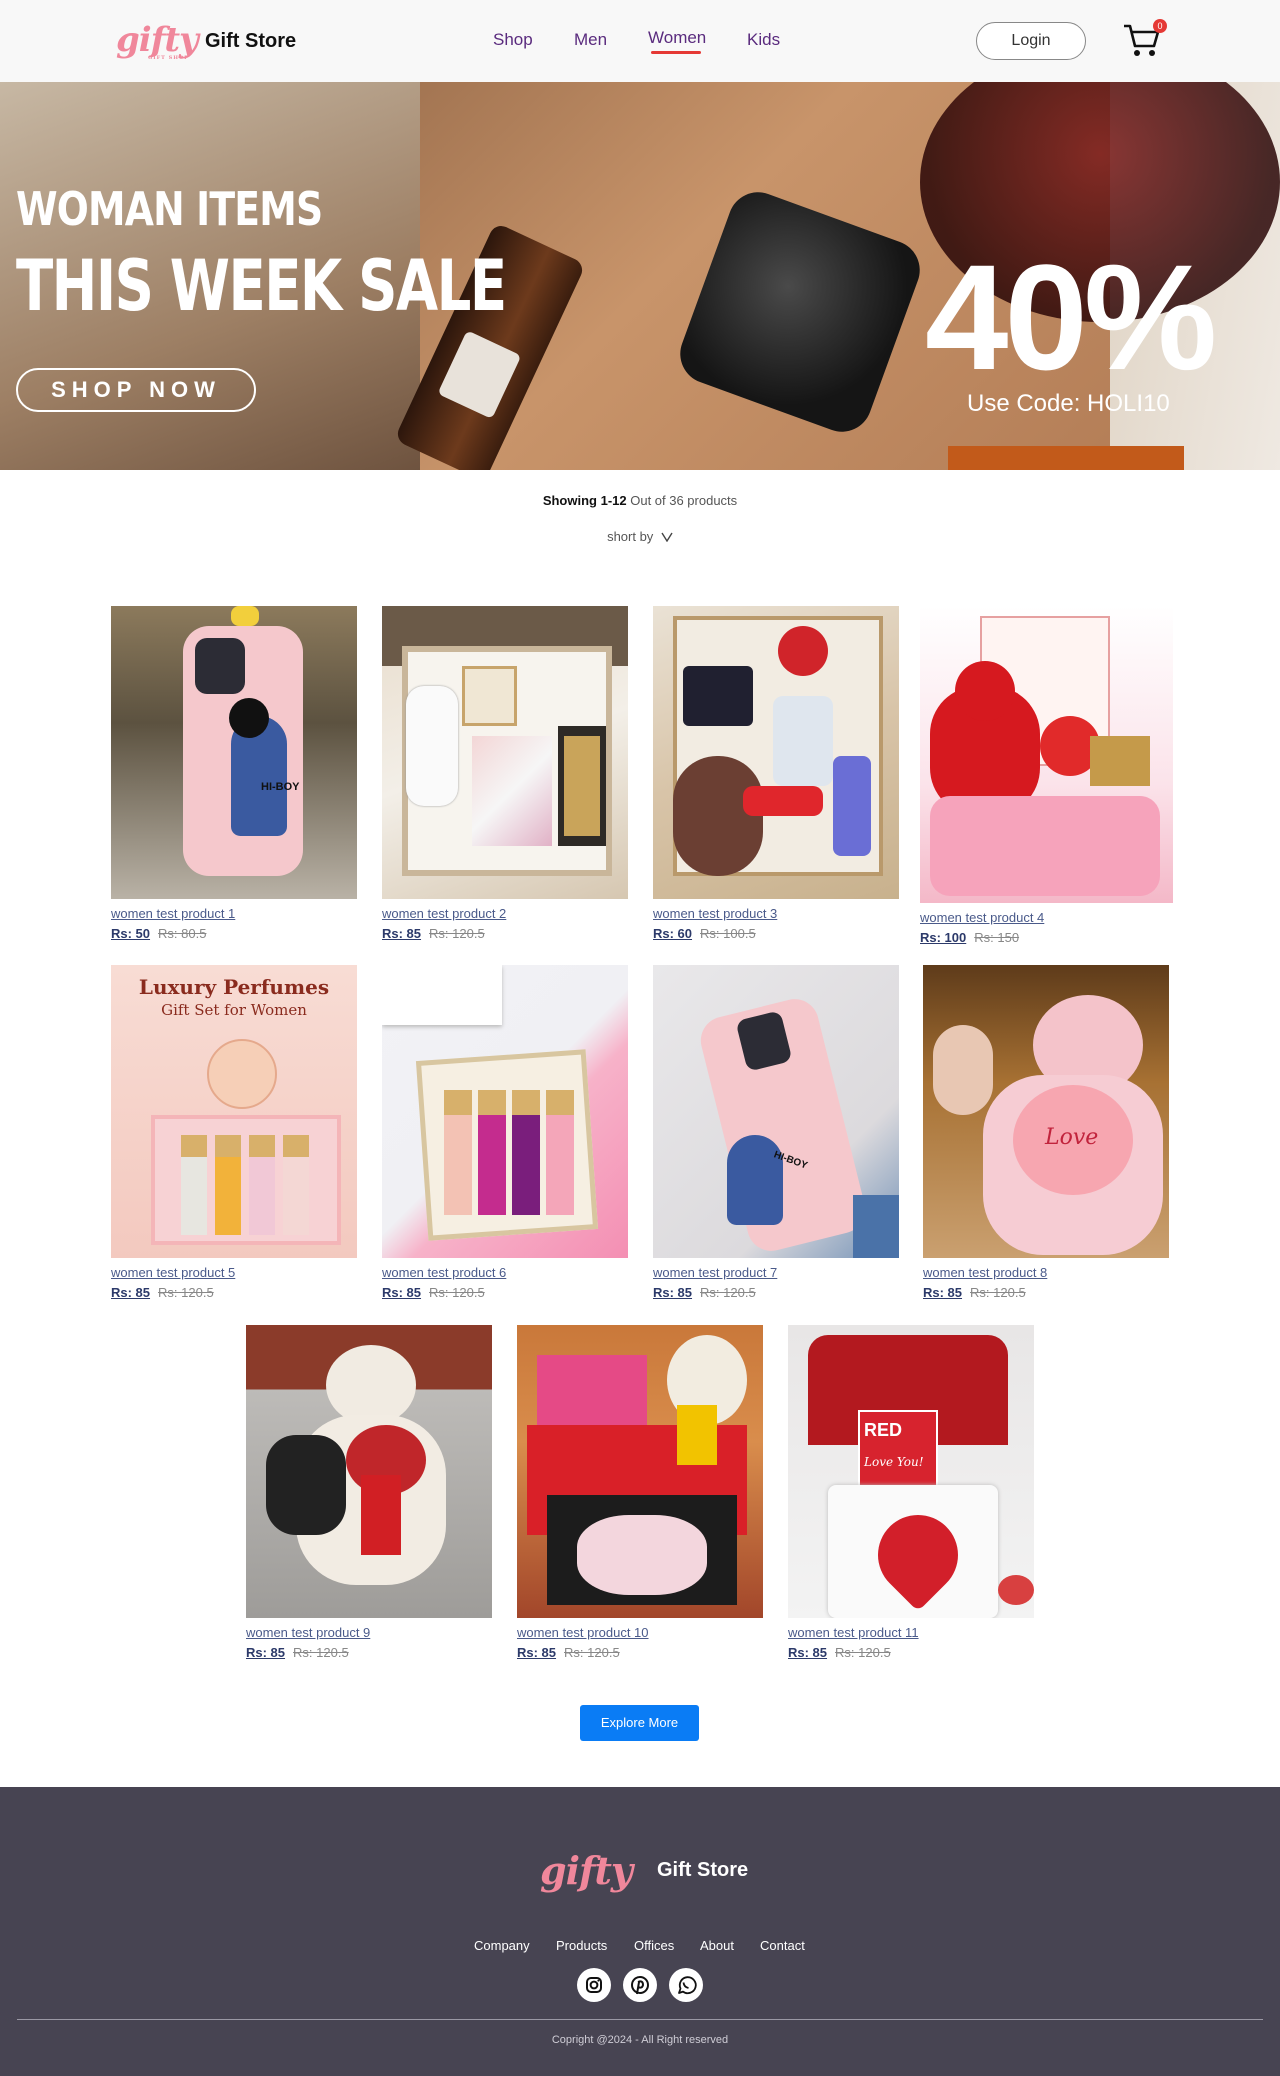 The width and height of the screenshot is (1280, 2076). Describe the element at coordinates (639, 1723) in the screenshot. I see `explore-more-button: Explore More` at that location.